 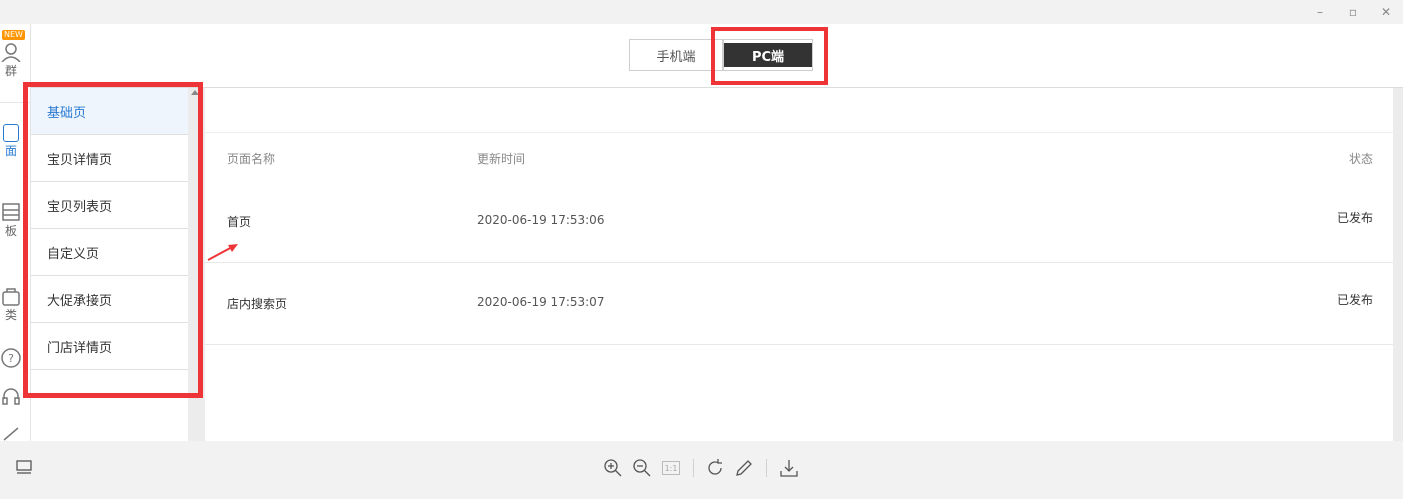 I want to click on rail-item-label: 群, so click(x=10, y=71).